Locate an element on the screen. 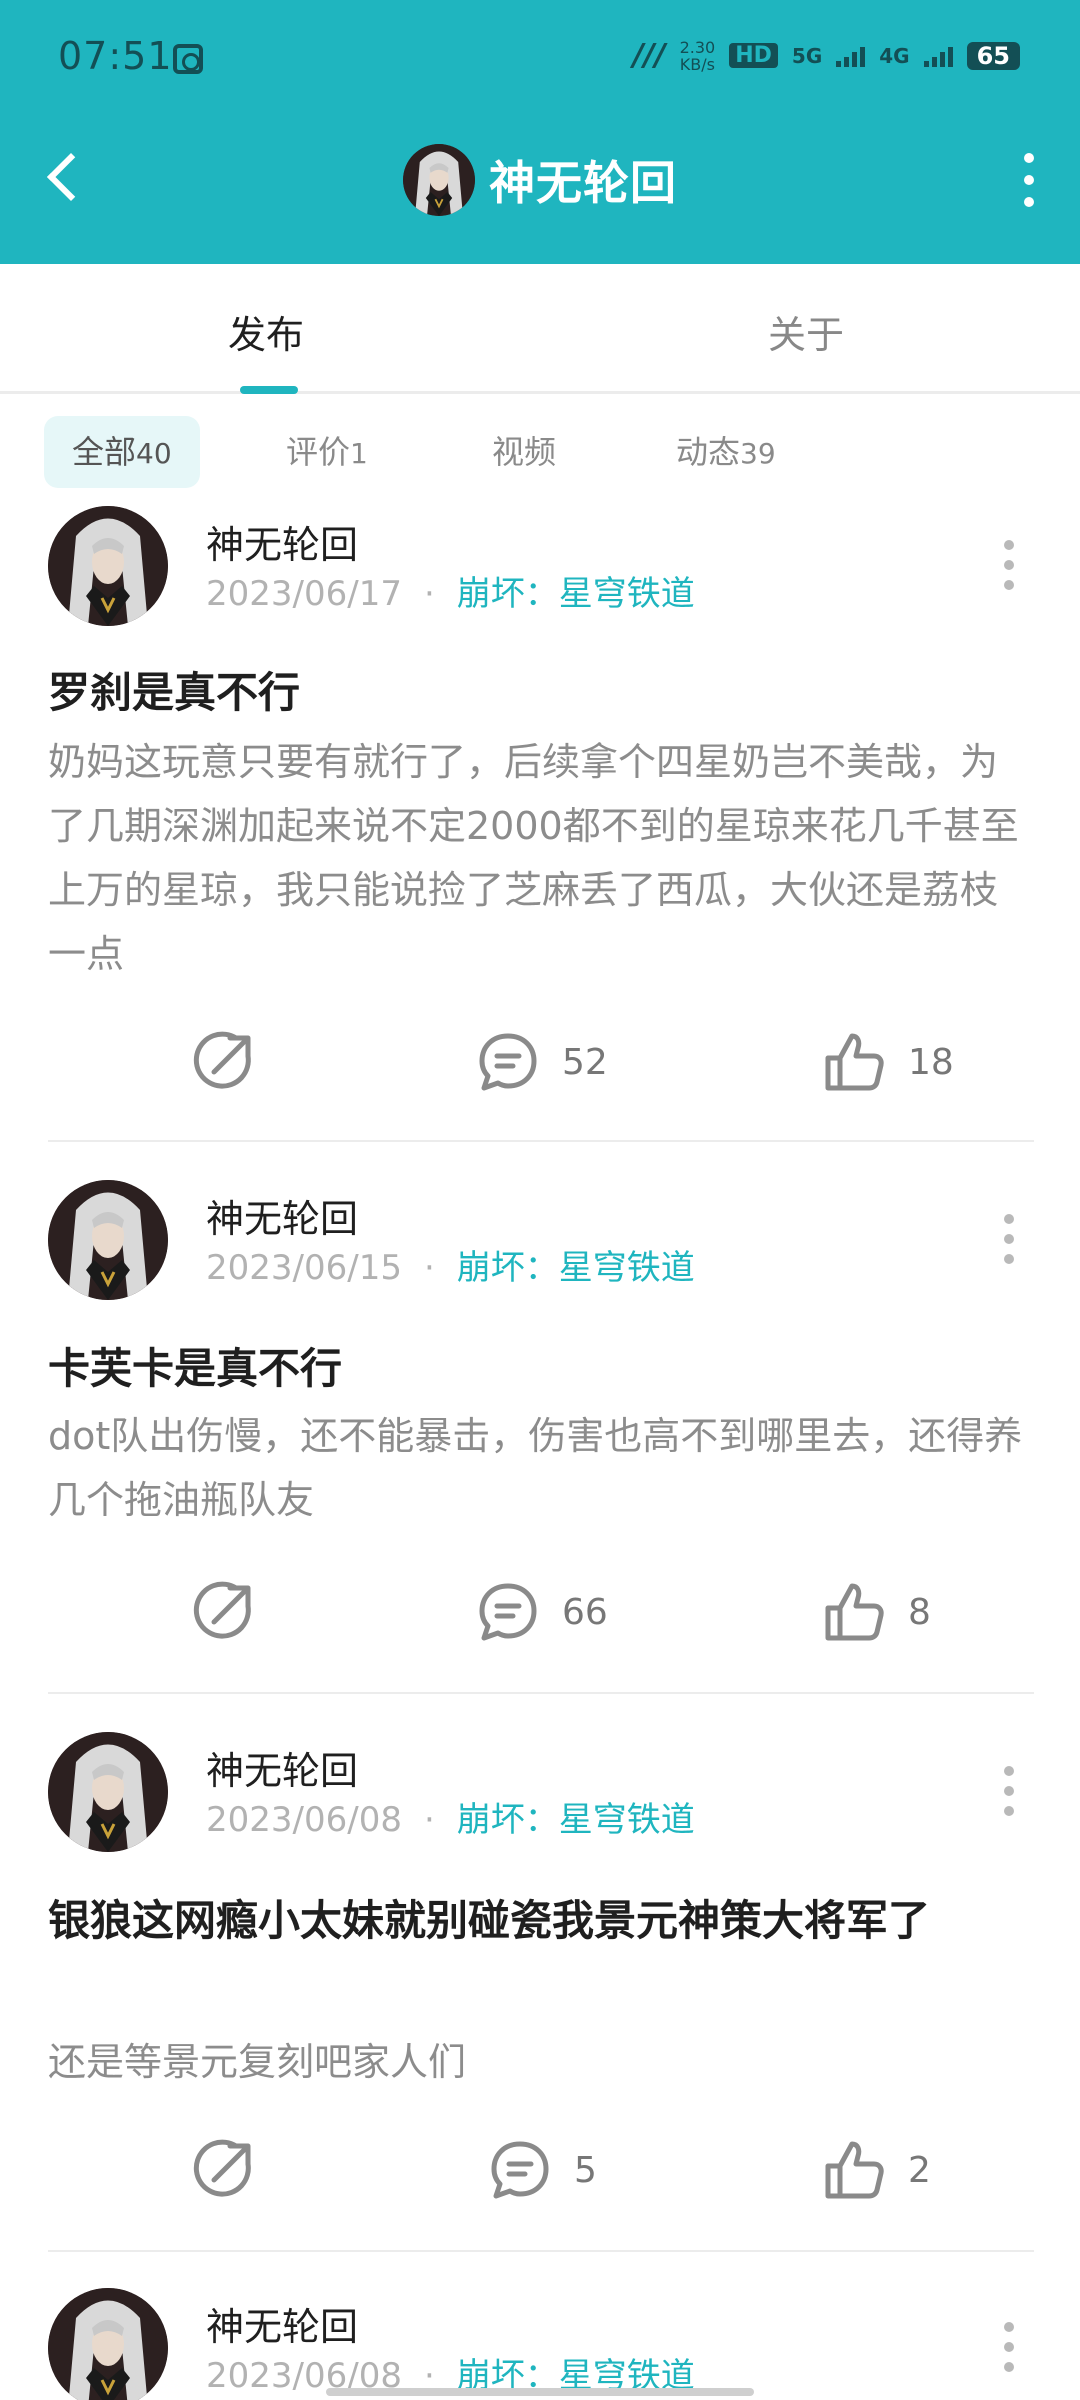  header-avatar is located at coordinates (439, 180).